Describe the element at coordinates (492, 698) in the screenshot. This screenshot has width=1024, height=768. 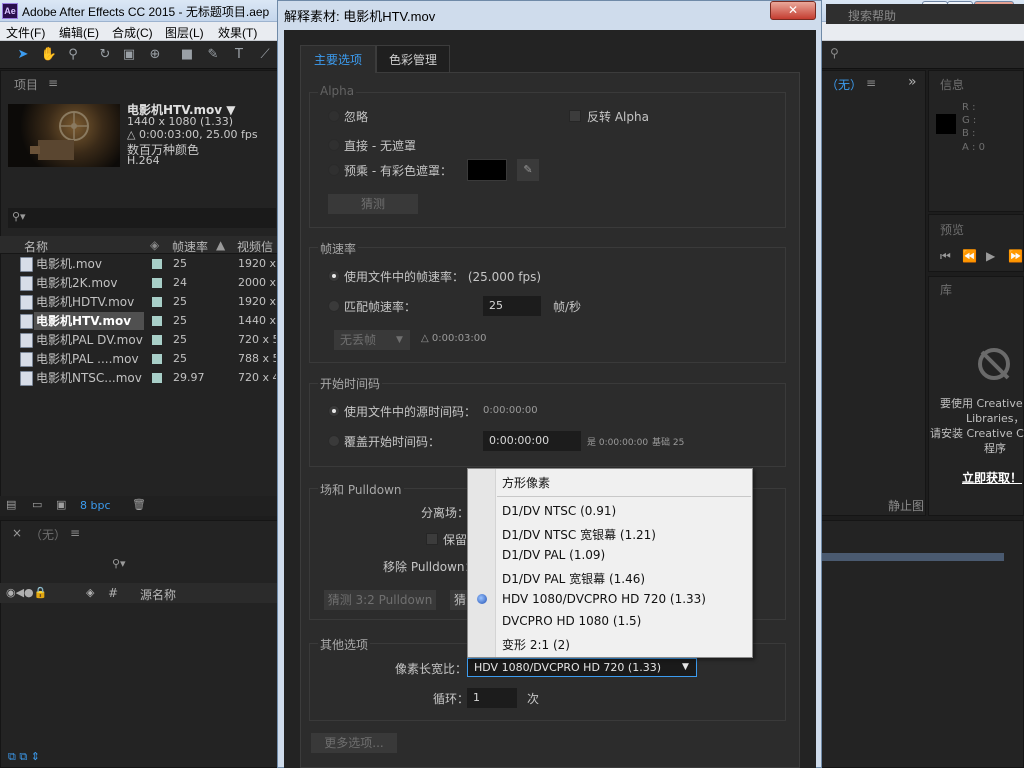
I see `loop-input: 1` at that location.